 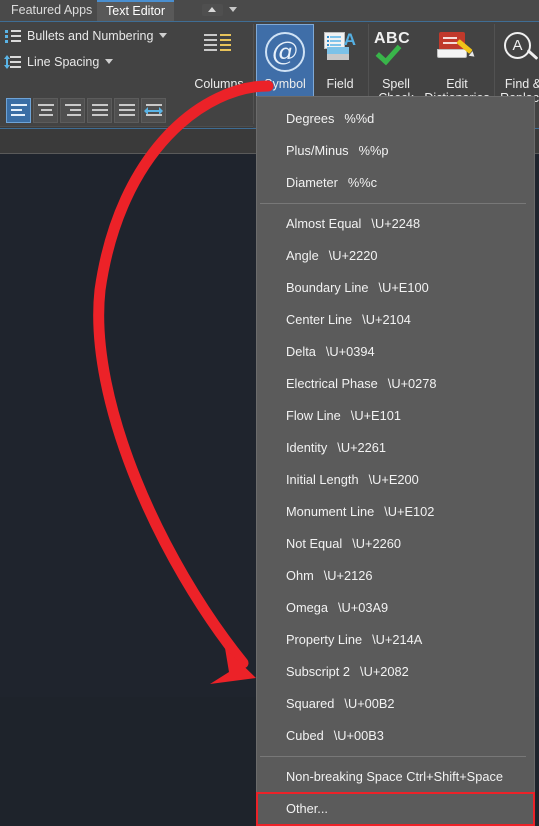 I want to click on ribbon-minimize-control, so click(x=224, y=10).